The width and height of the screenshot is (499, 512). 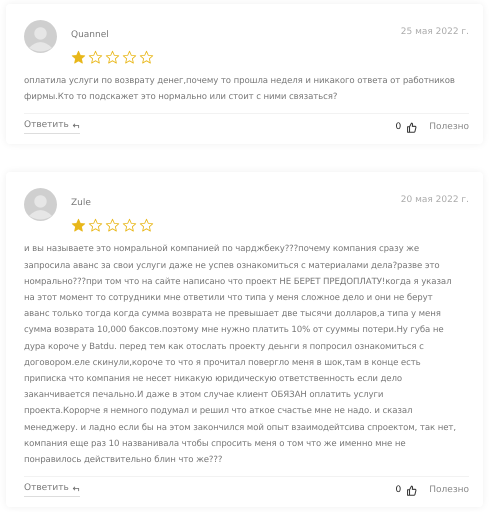 What do you see at coordinates (434, 200) in the screenshot?
I see `review-date: 20 мая 2022 г.` at bounding box center [434, 200].